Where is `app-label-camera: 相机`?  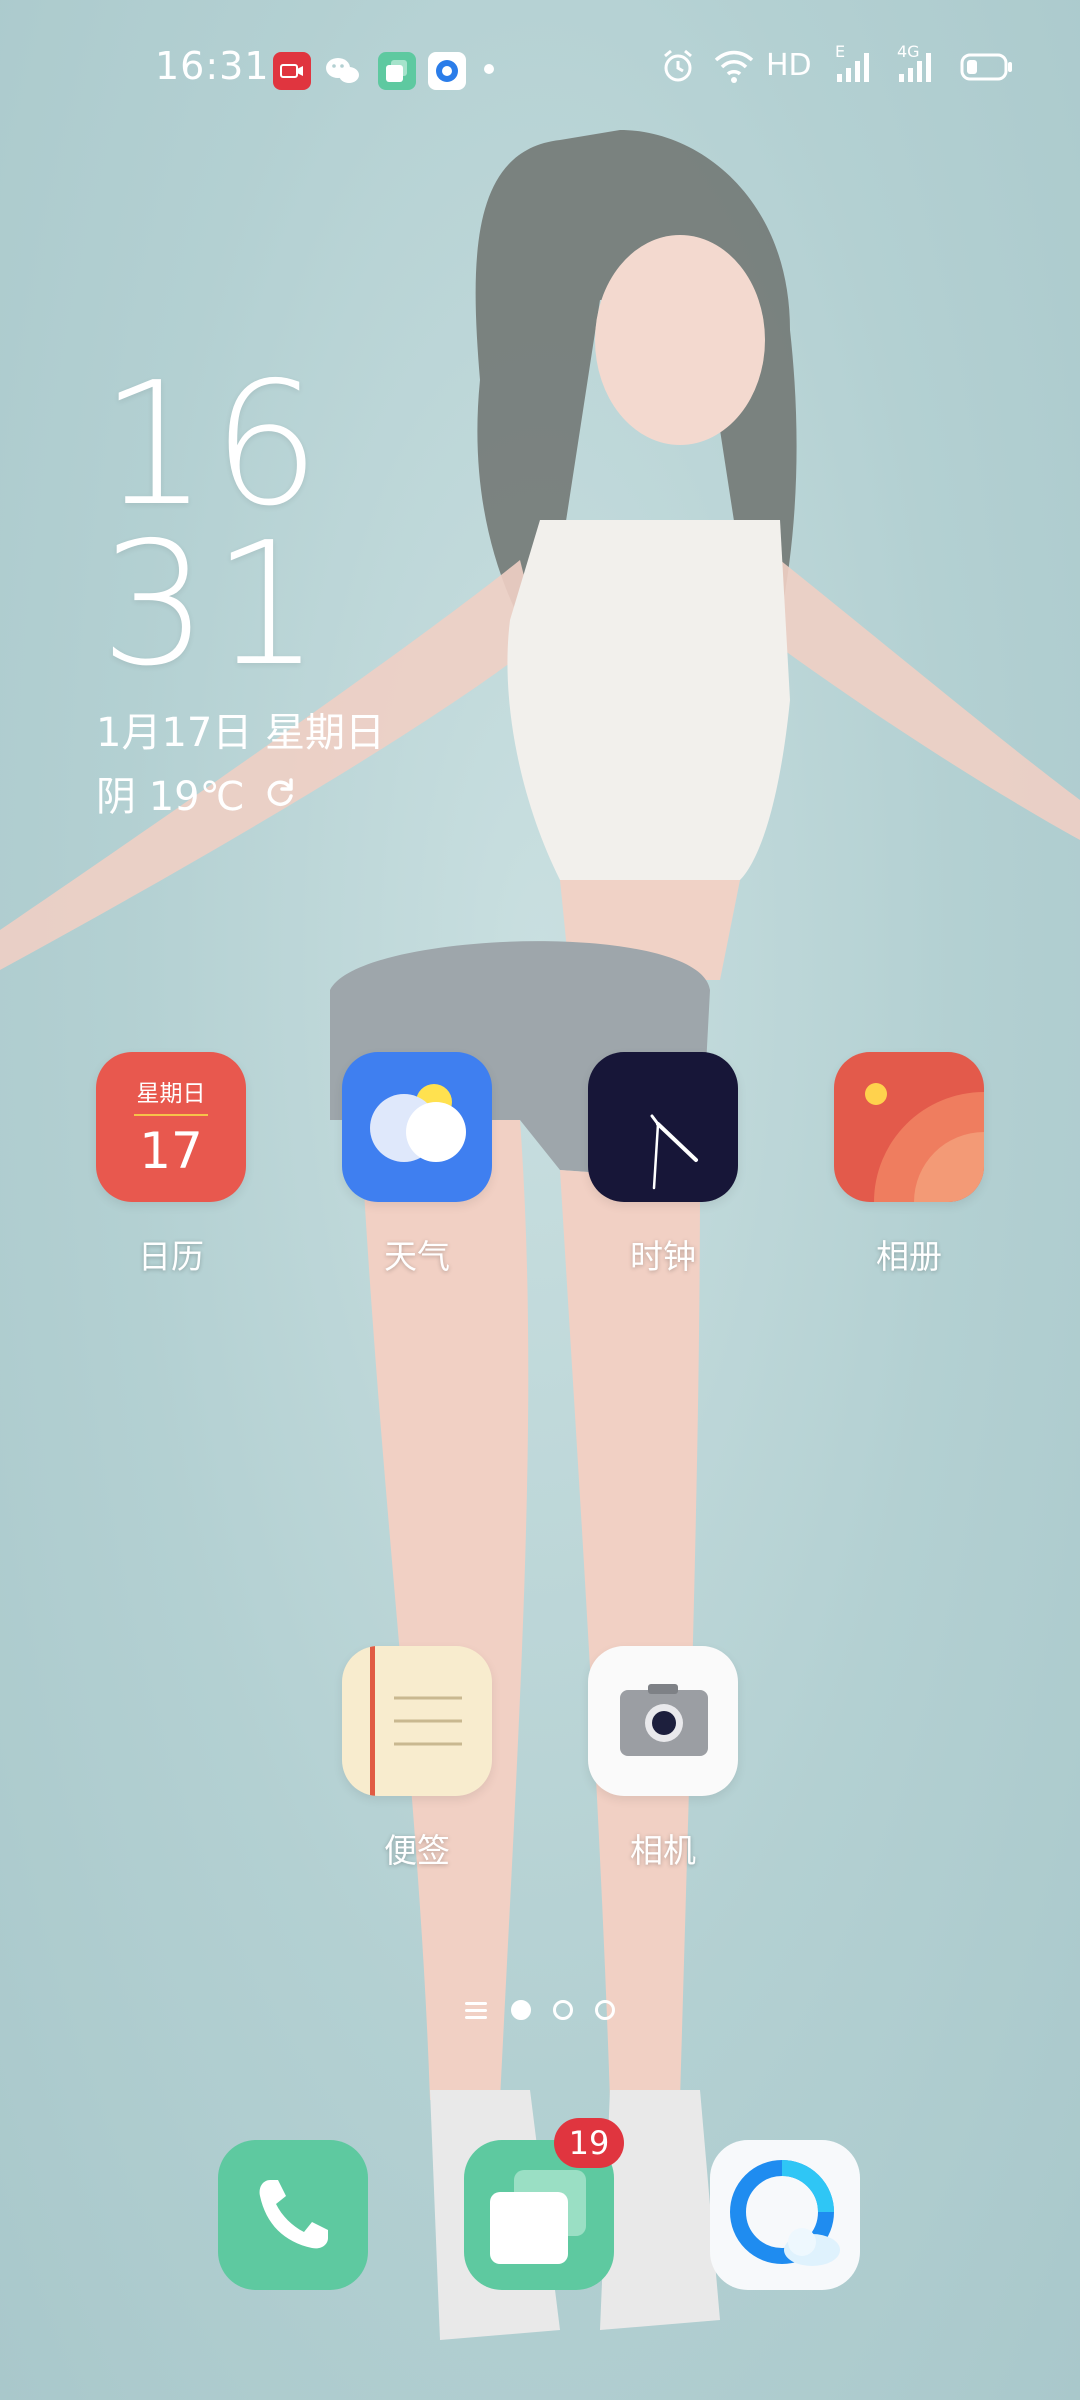 app-label-camera: 相机 is located at coordinates (663, 1850).